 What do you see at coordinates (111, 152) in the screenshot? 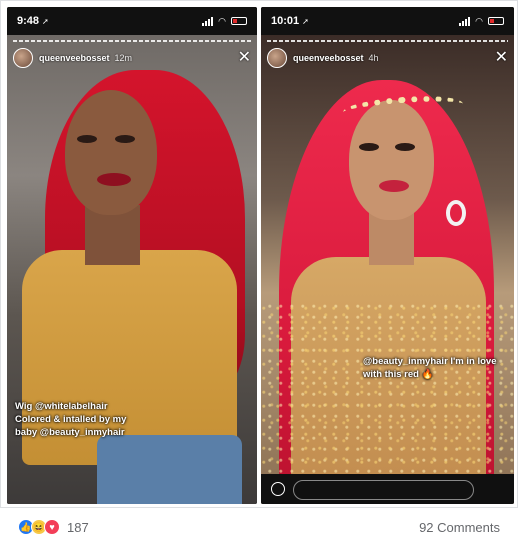
I see `face` at bounding box center [111, 152].